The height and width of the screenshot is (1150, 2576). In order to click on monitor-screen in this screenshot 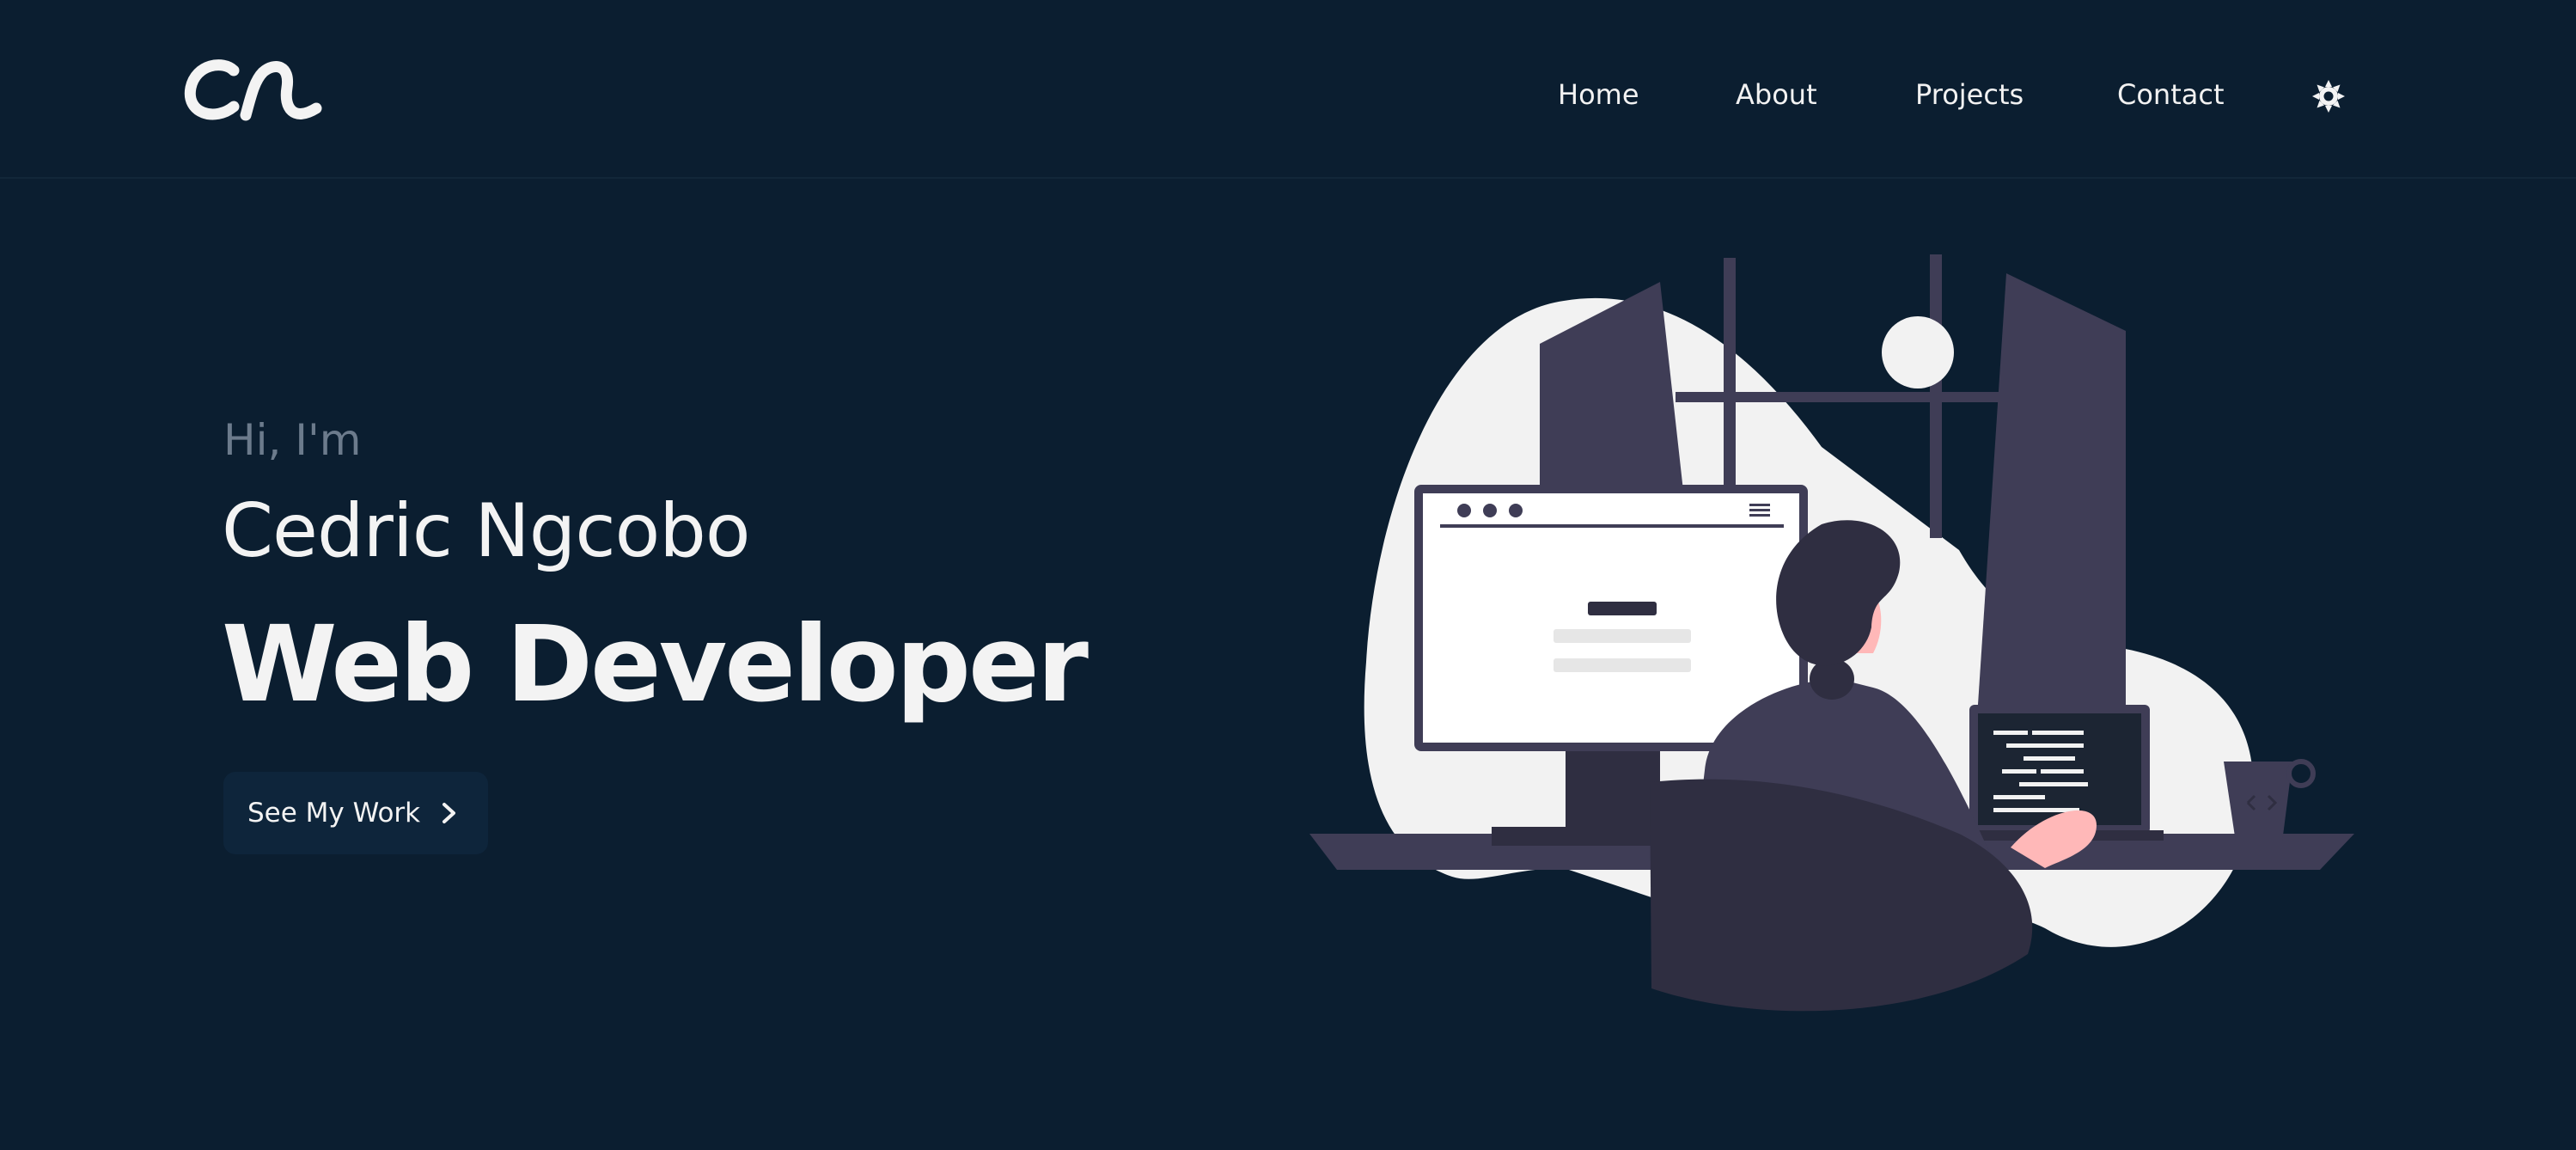, I will do `click(1611, 618)`.